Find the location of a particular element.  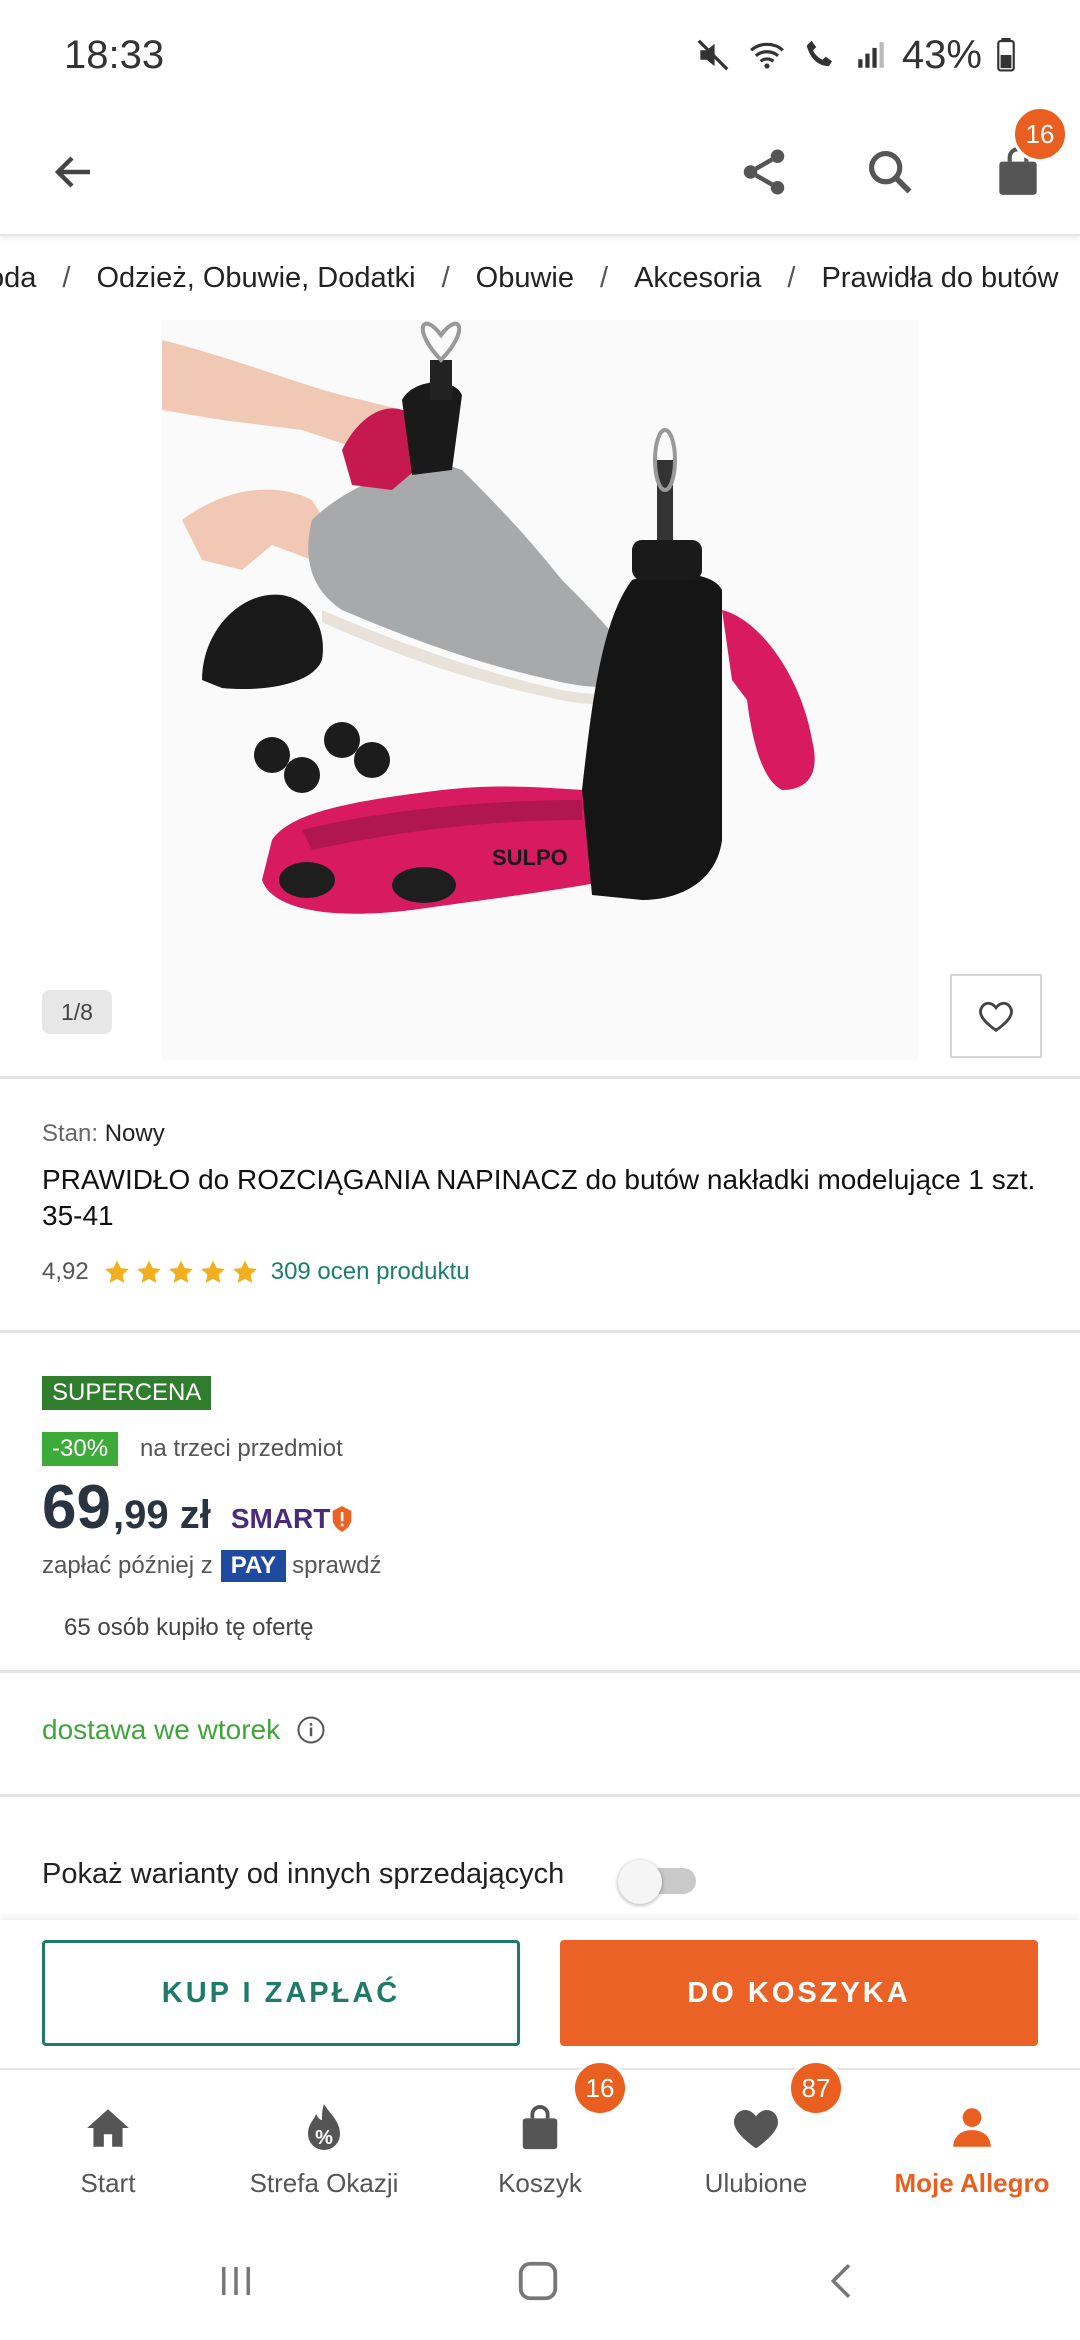

nav-item-start: Start is located at coordinates (108, 2147).